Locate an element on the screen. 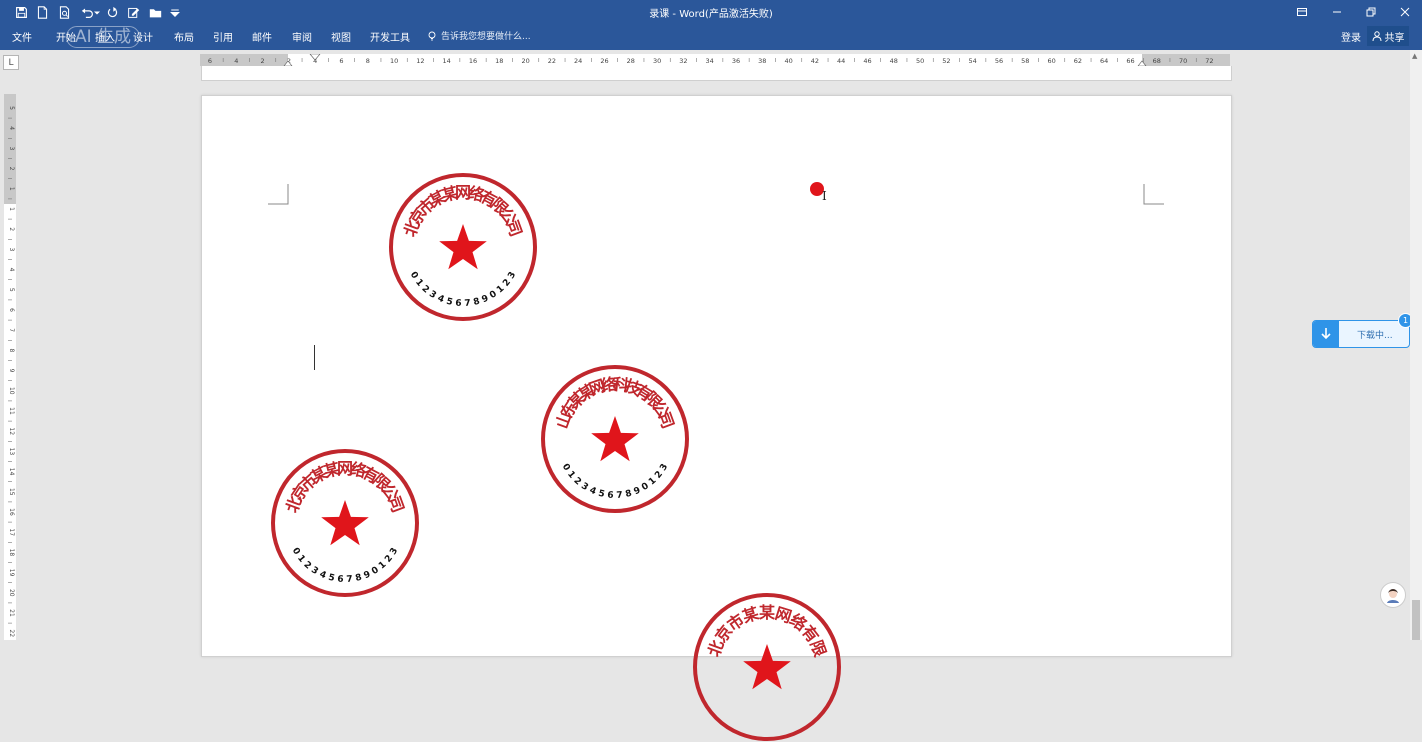  vertical-ruler: 5 4 3 2 1 1 2 3 4 5 6 7 8 9 10 11 12 13 14 15 16 17 18 19 20 21 22 is located at coordinates (10, 367).